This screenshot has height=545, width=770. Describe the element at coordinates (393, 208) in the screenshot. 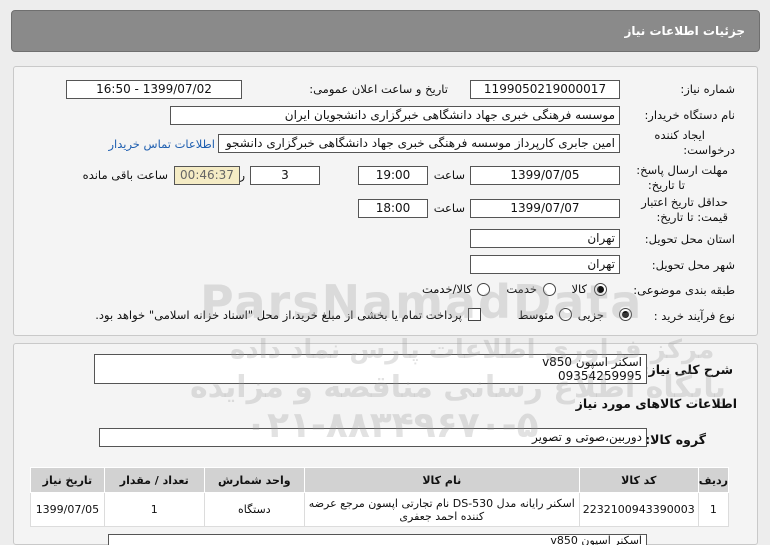

I see `validity-time-field: 18:00` at that location.